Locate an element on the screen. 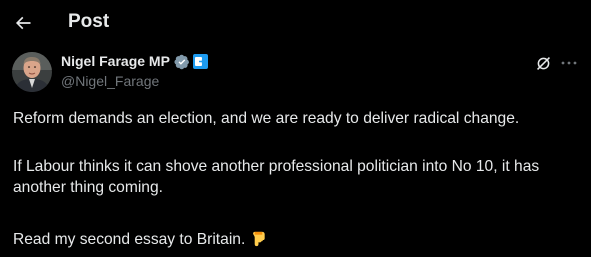 Image resolution: width=591 pixels, height=257 pixels. more-options-button is located at coordinates (569, 63).